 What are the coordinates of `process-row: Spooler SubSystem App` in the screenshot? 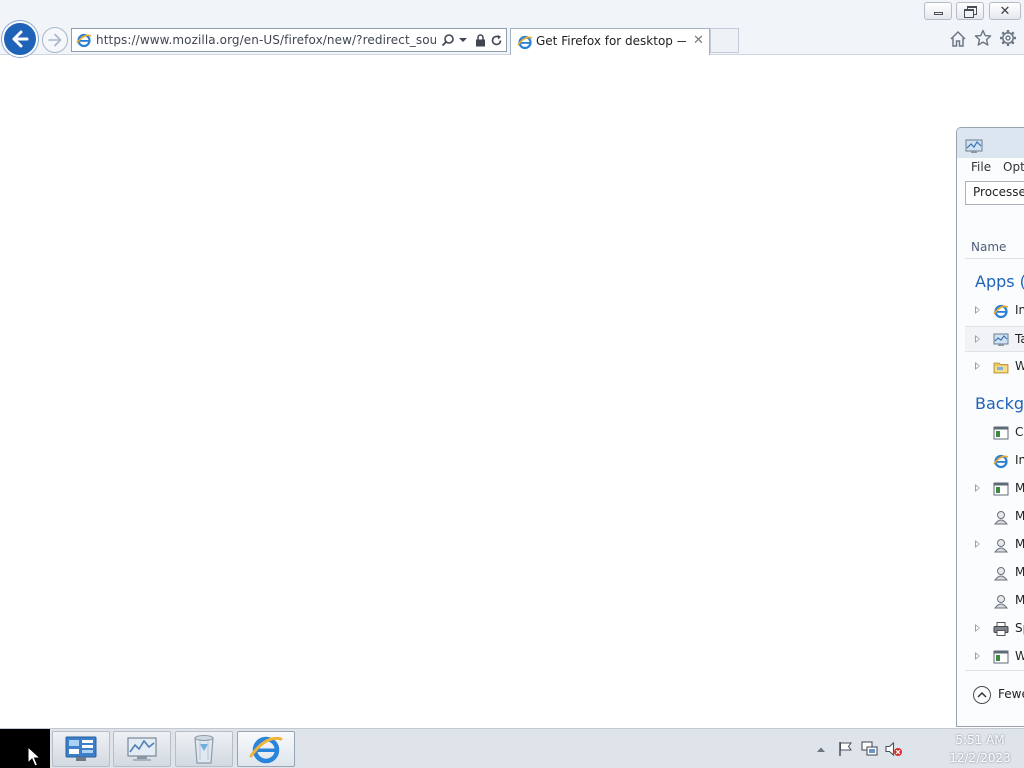 It's located at (994, 629).